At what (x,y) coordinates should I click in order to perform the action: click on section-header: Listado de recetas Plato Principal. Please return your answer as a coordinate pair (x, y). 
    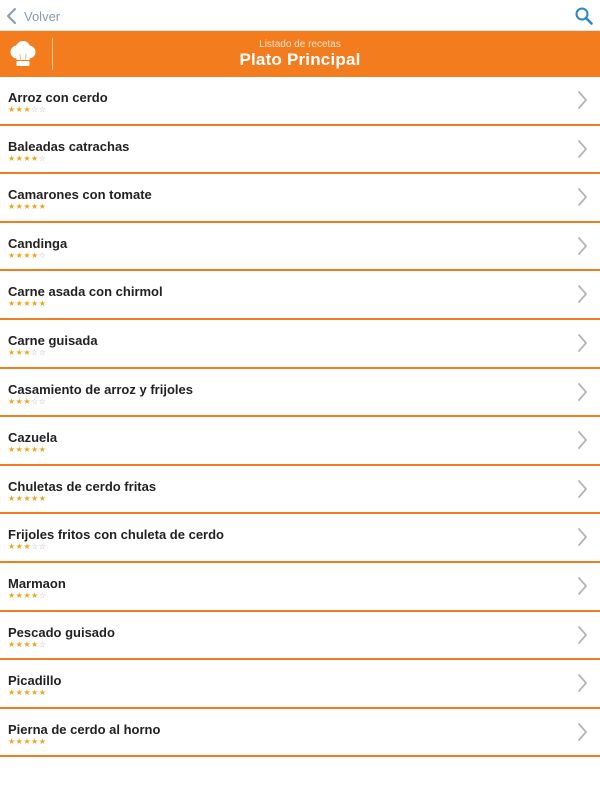
    Looking at the image, I should click on (300, 54).